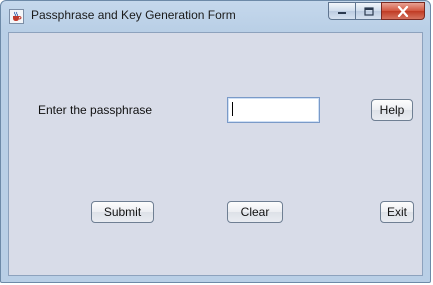  Describe the element at coordinates (397, 212) in the screenshot. I see `exit-button: Exit` at that location.